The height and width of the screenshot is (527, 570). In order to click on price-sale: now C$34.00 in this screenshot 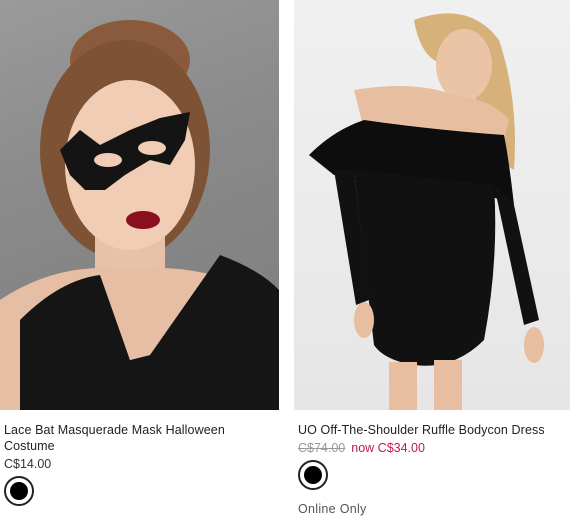, I will do `click(388, 448)`.